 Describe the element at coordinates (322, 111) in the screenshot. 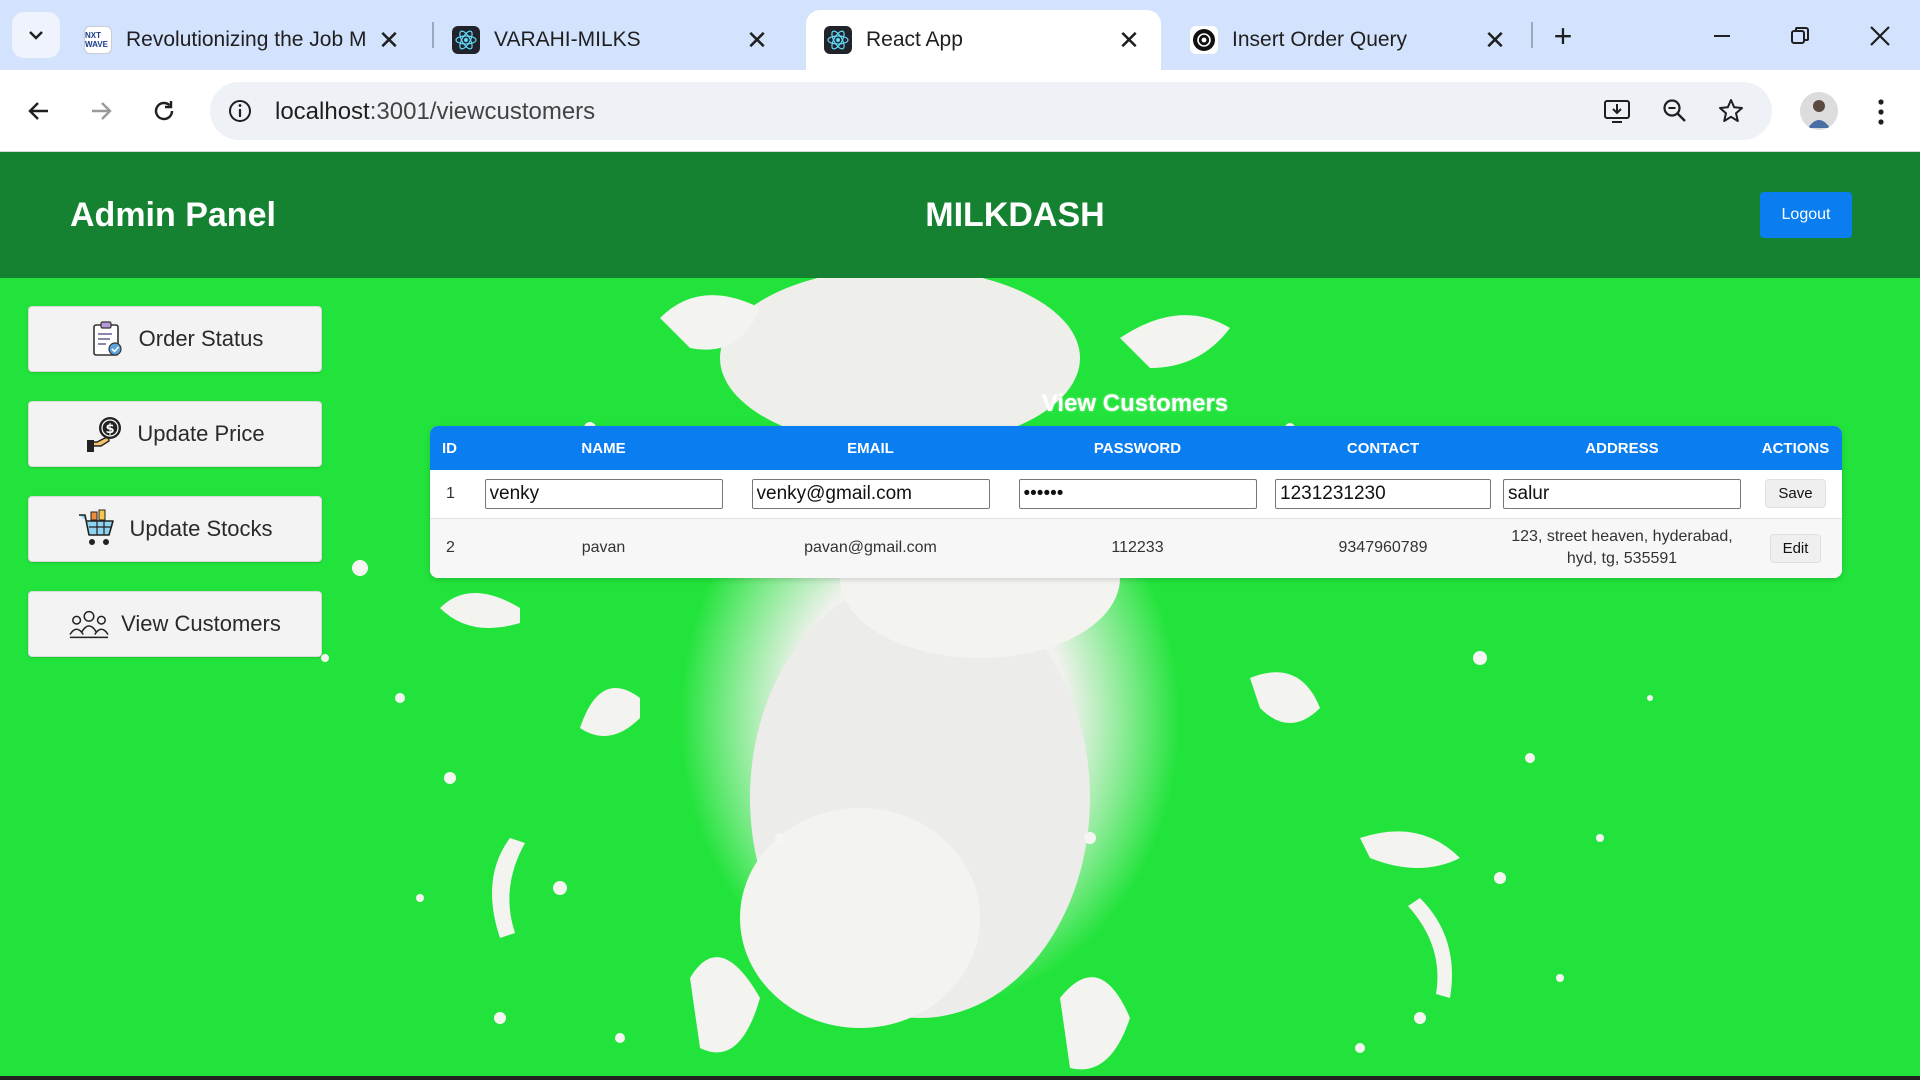

I see `url-host: localhost` at that location.